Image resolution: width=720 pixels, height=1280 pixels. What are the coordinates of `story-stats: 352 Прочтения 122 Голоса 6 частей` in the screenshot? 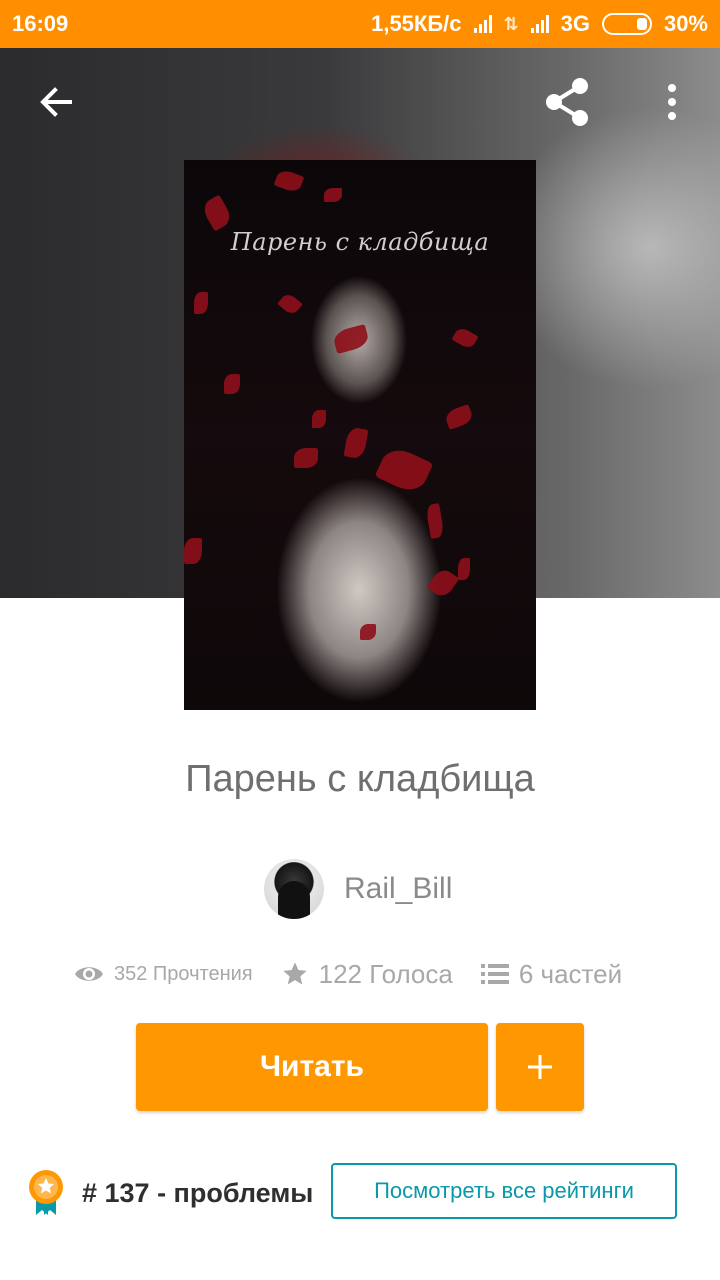 It's located at (348, 974).